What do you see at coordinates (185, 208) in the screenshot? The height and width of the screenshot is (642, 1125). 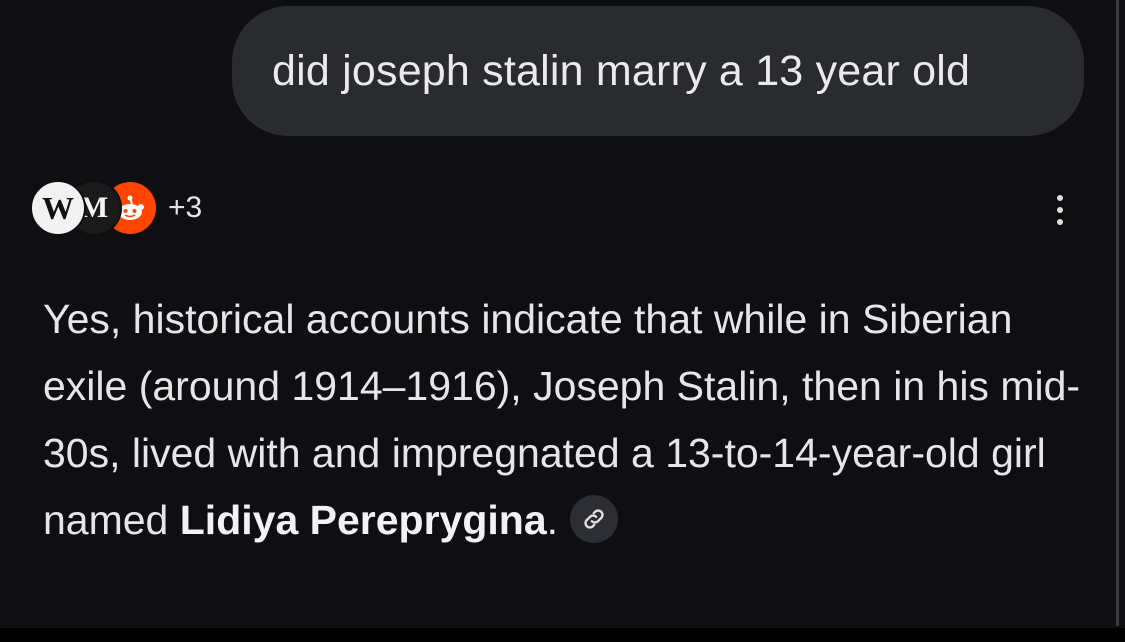 I see `more-sources-count: +3` at bounding box center [185, 208].